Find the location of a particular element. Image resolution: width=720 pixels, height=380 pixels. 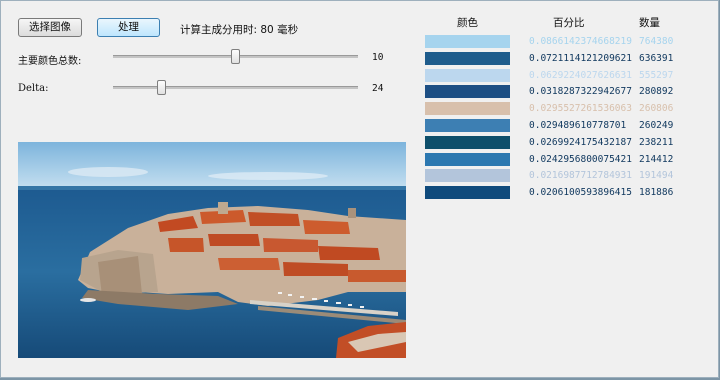

select-image-button: 选择图像 is located at coordinates (50, 27).